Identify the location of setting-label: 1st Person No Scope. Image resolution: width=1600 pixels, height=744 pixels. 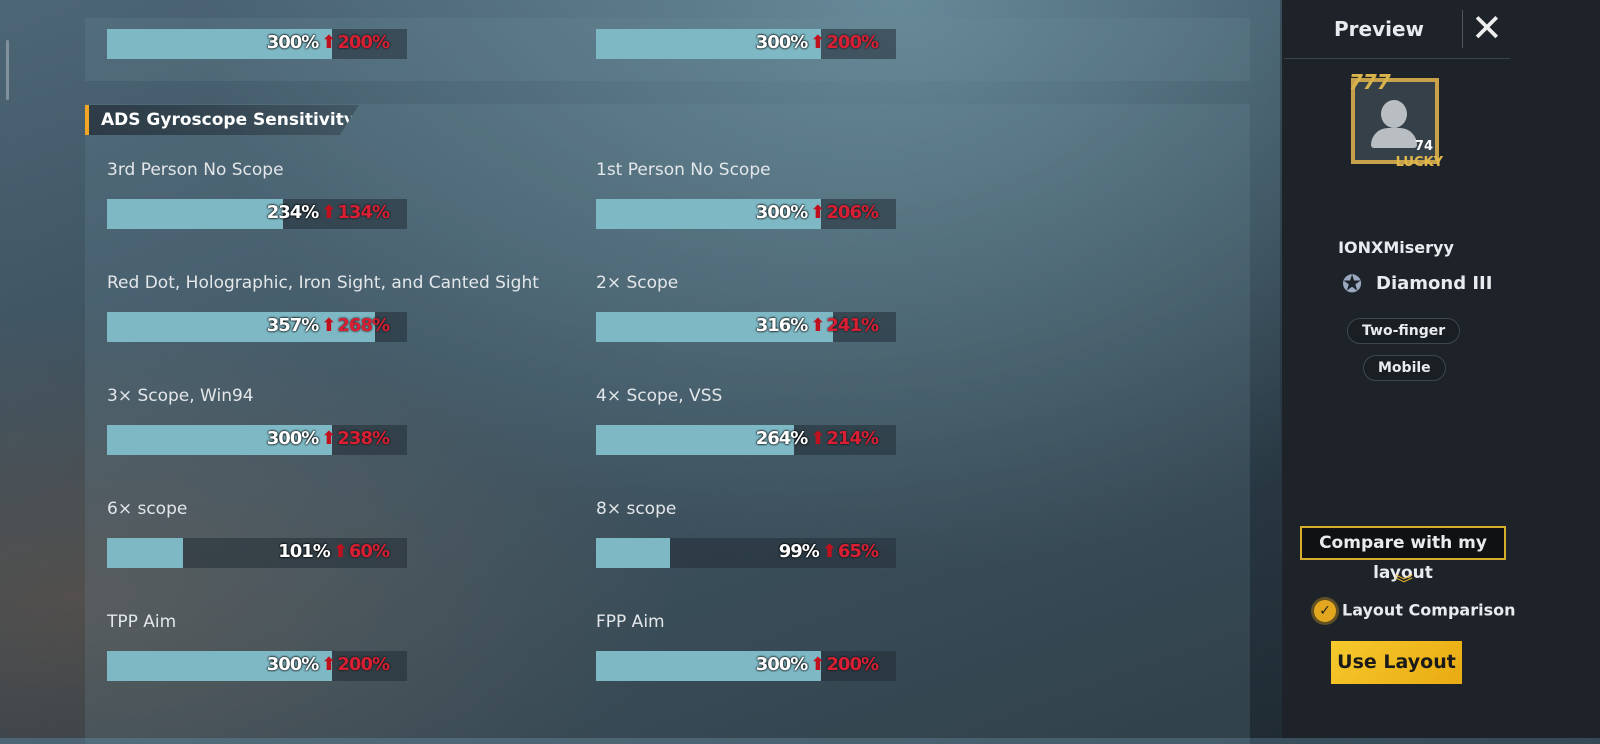
(683, 170).